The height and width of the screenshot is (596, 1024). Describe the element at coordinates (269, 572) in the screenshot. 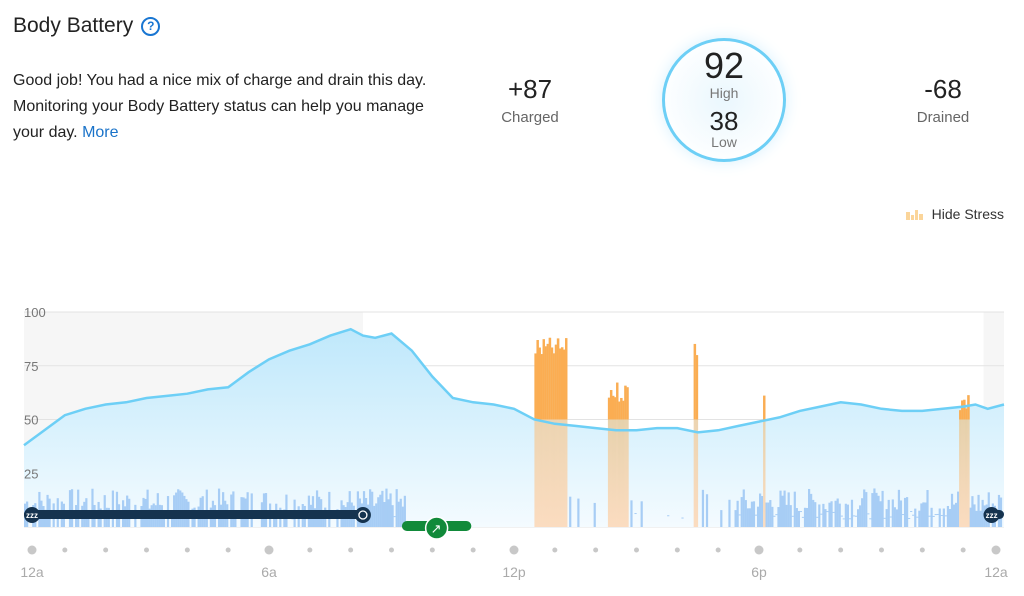

I see `x-tick-label: 6a` at that location.